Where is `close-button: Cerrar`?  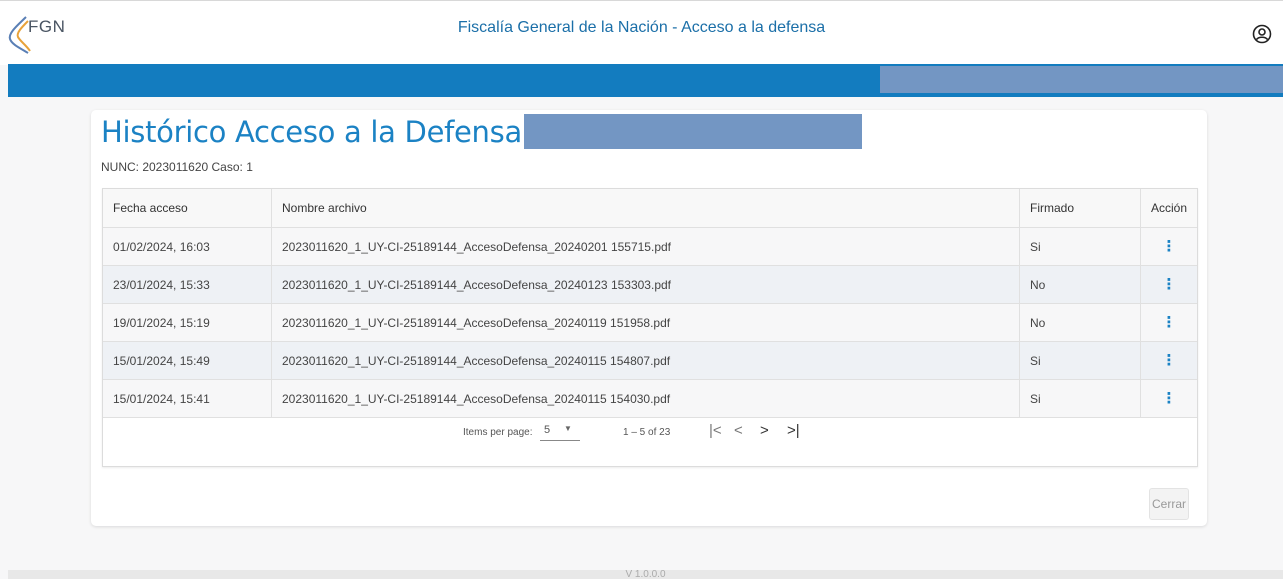 close-button: Cerrar is located at coordinates (1169, 504).